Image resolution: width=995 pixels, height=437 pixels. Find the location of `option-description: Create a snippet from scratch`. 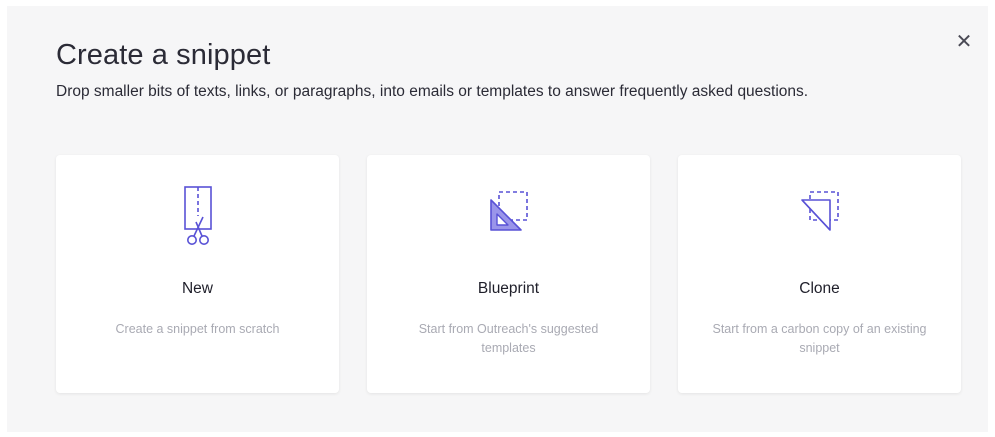

option-description: Create a snippet from scratch is located at coordinates (197, 329).